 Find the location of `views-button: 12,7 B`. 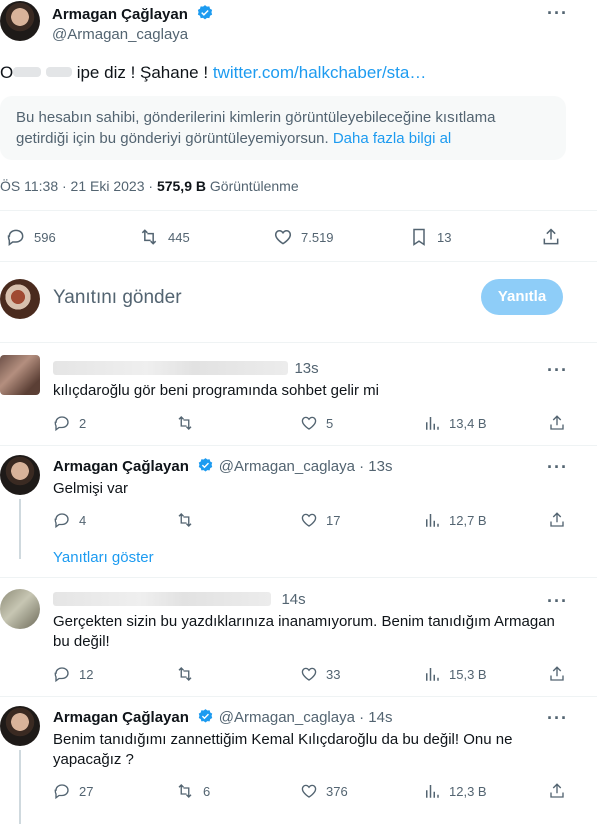

views-button: 12,7 B is located at coordinates (455, 520).